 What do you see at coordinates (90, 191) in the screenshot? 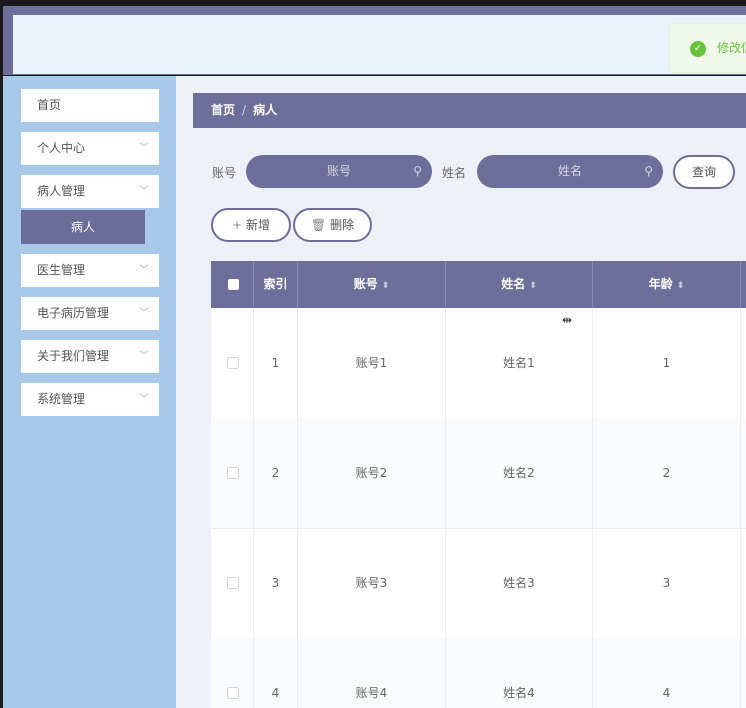
I see `sidebar-item-patient-management: 病人管理 ﹀` at bounding box center [90, 191].